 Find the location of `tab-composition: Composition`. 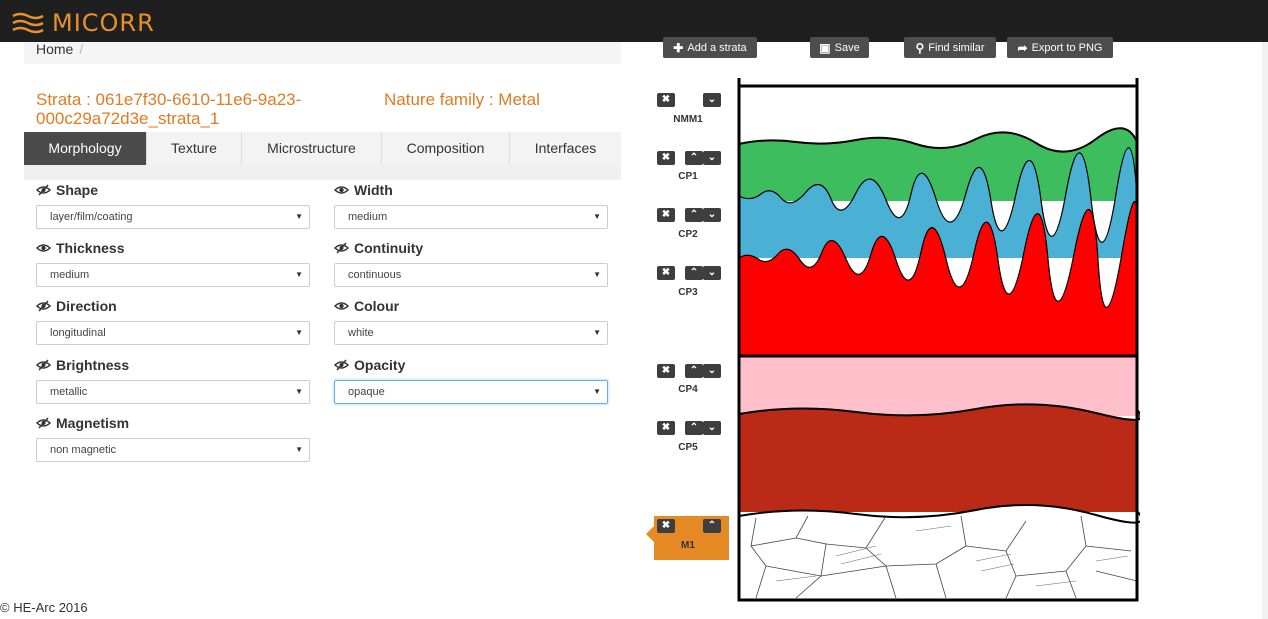

tab-composition: Composition is located at coordinates (446, 148).